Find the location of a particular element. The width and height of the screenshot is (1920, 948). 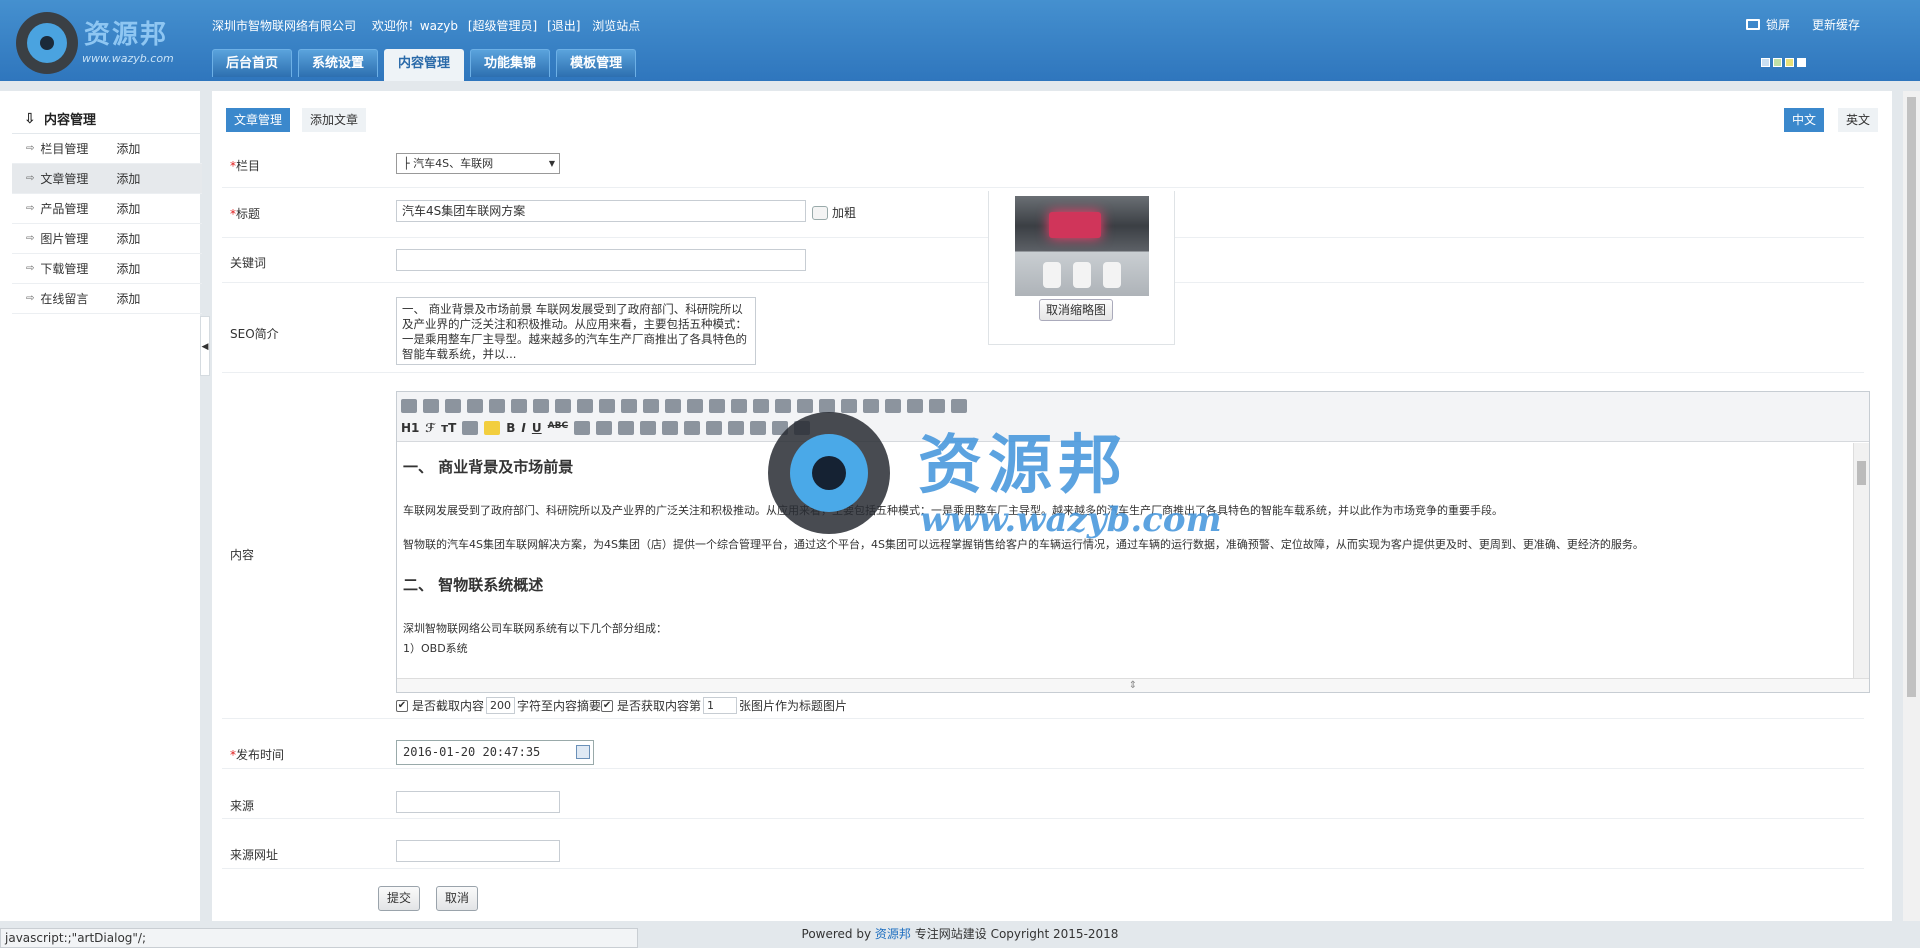

map-icon is located at coordinates (736, 428).